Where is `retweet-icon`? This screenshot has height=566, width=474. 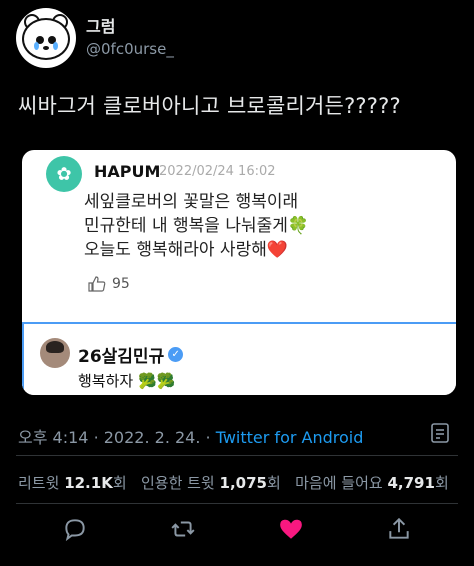
retweet-icon is located at coordinates (183, 529).